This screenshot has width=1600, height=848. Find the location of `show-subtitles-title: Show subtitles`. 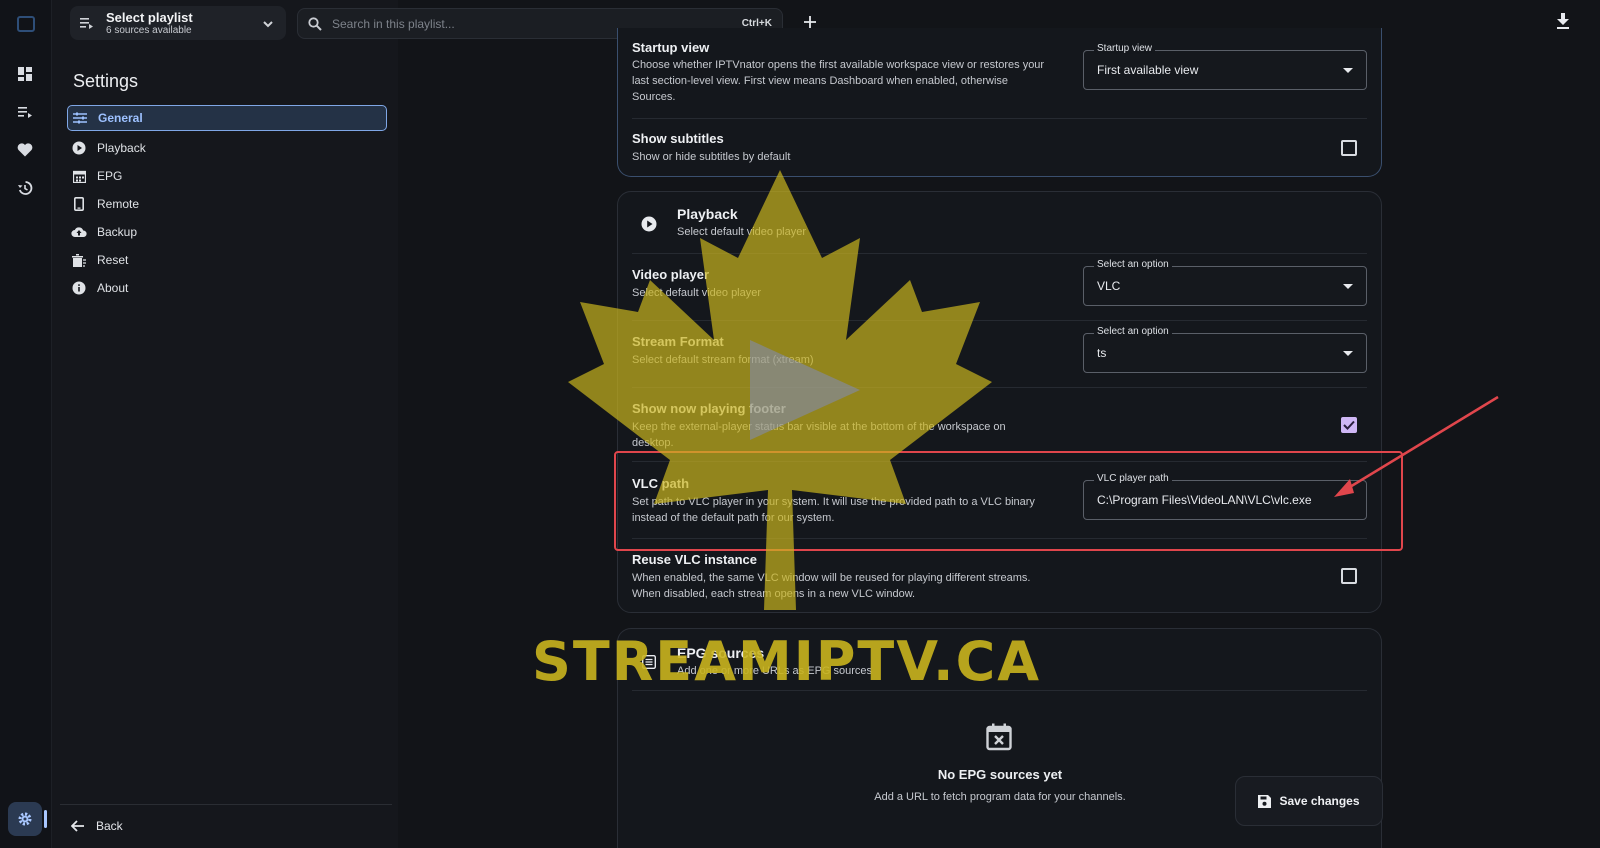

show-subtitles-title: Show subtitles is located at coordinates (678, 138).